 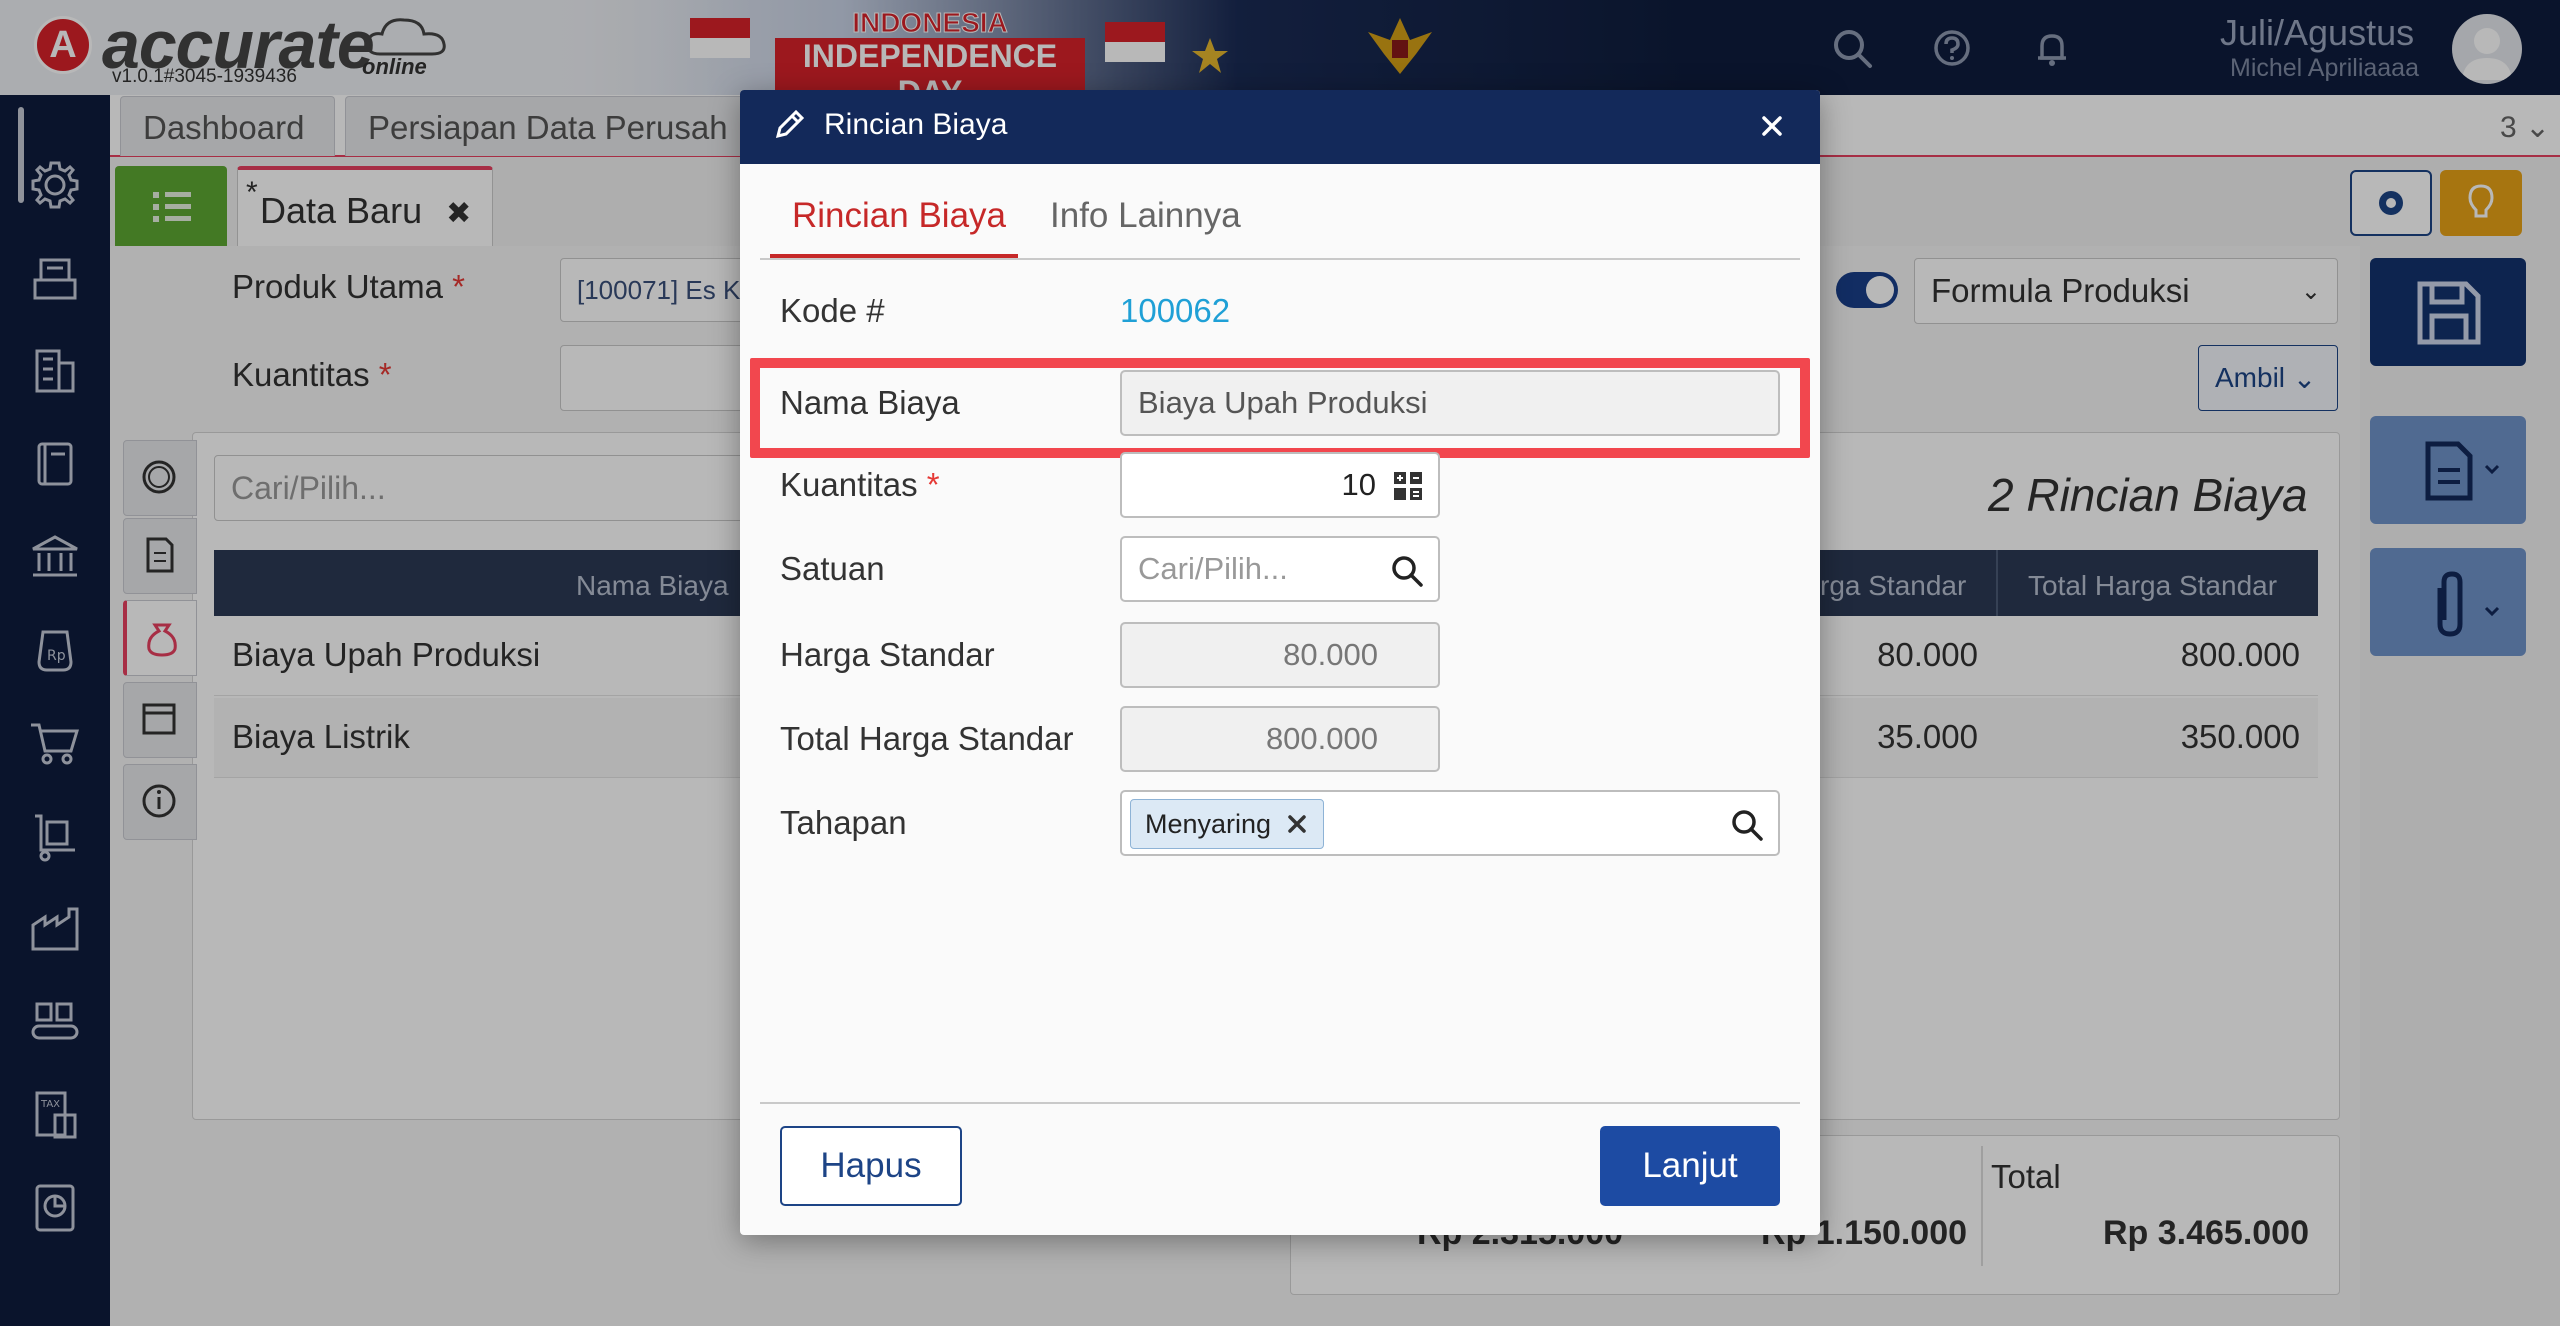 I want to click on kuantitas-field: 10, so click(x=1280, y=485).